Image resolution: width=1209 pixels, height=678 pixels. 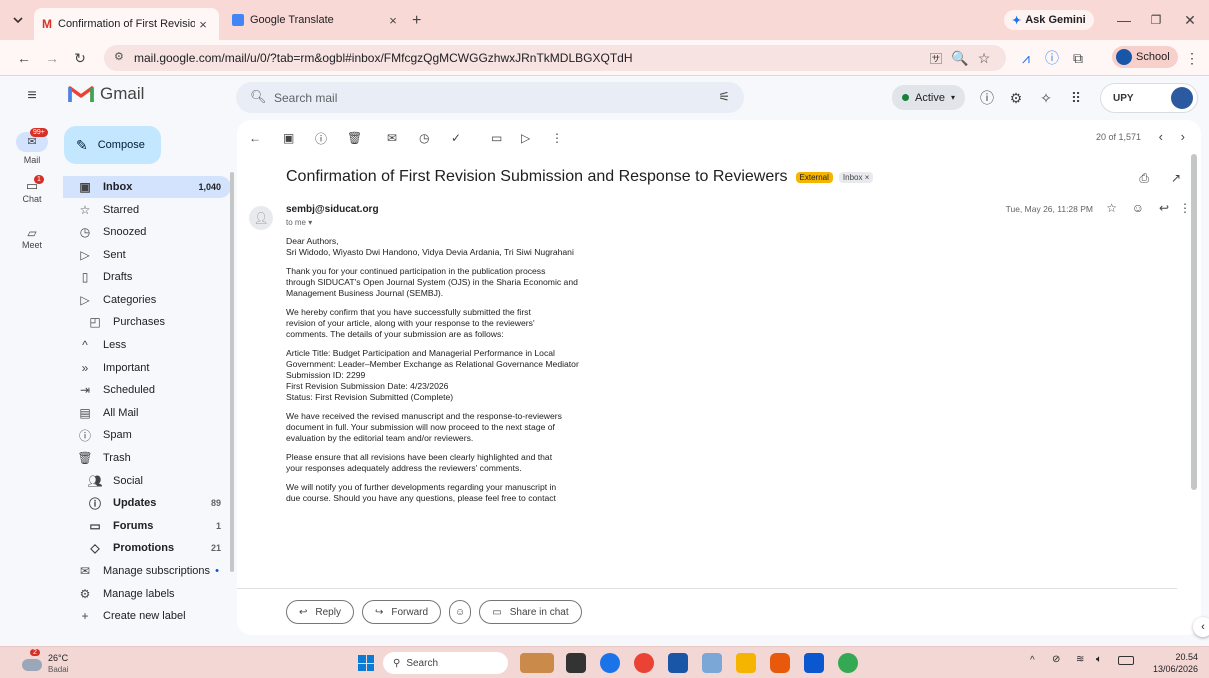 What do you see at coordinates (147, 548) in the screenshot?
I see `sidebar-item-promotions: ◇ Promotions 21` at bounding box center [147, 548].